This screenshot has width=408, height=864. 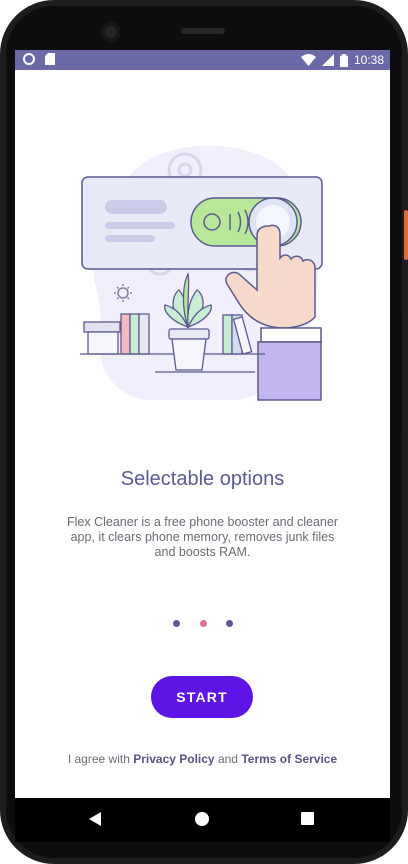 I want to click on navigation-bar, so click(x=202, y=820).